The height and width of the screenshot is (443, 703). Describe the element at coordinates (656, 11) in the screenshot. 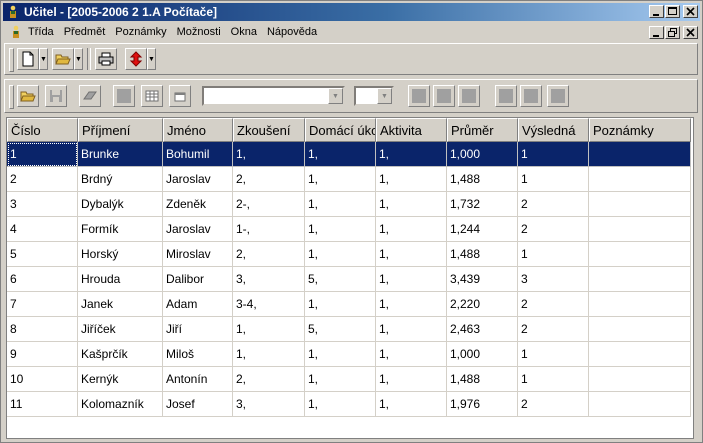

I see `minimize-button` at that location.